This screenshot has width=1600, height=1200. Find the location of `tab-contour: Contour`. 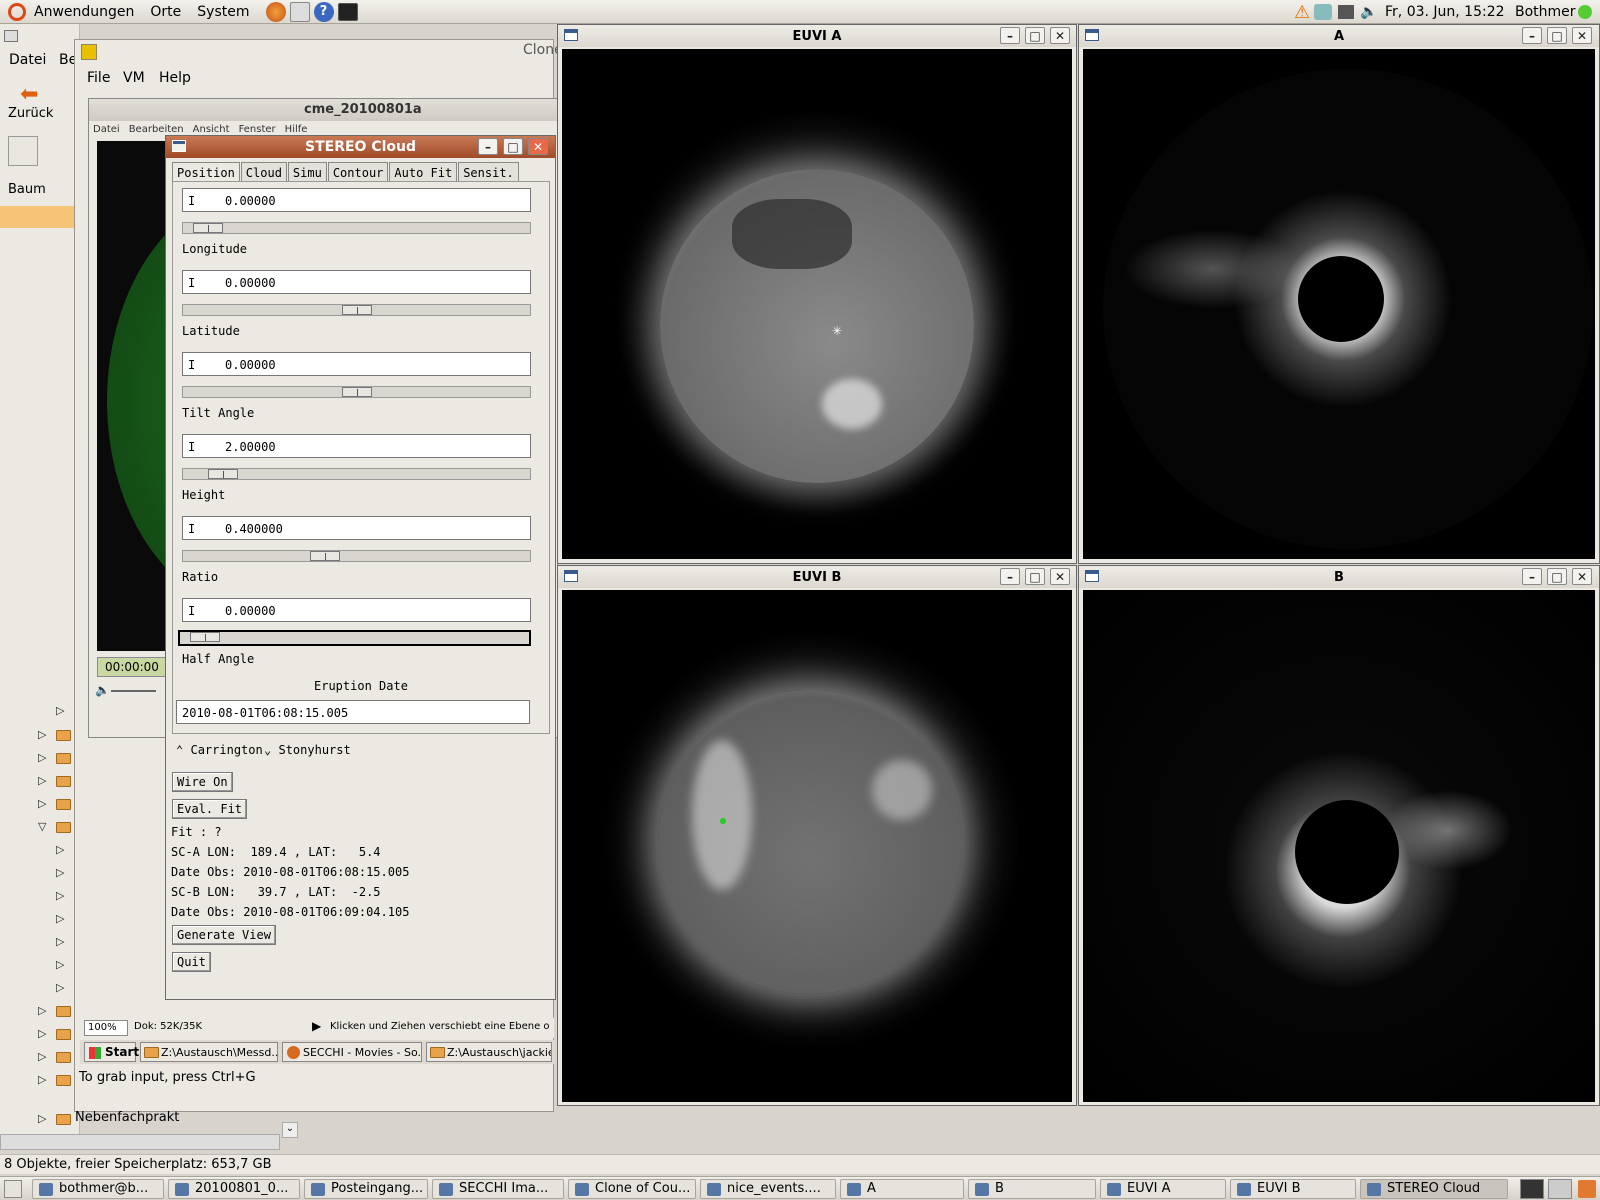

tab-contour: Contour is located at coordinates (358, 172).